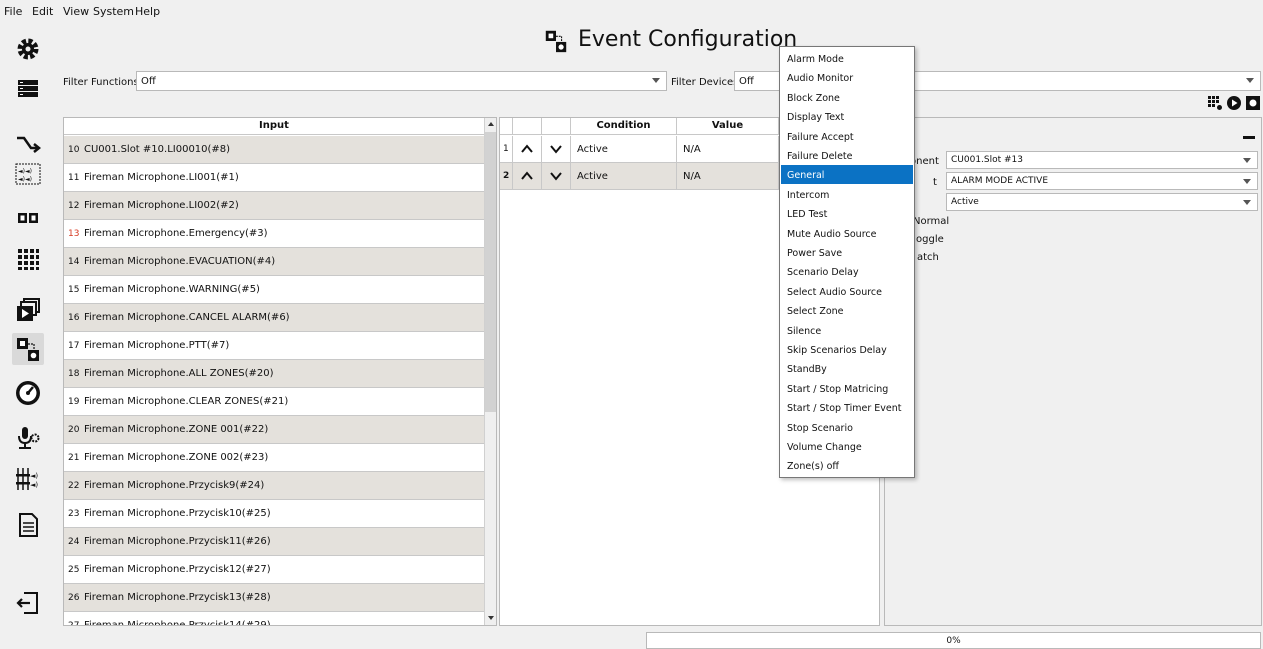 The image size is (1263, 649). What do you see at coordinates (1215, 103) in the screenshot?
I see `grid-settings-icon` at bounding box center [1215, 103].